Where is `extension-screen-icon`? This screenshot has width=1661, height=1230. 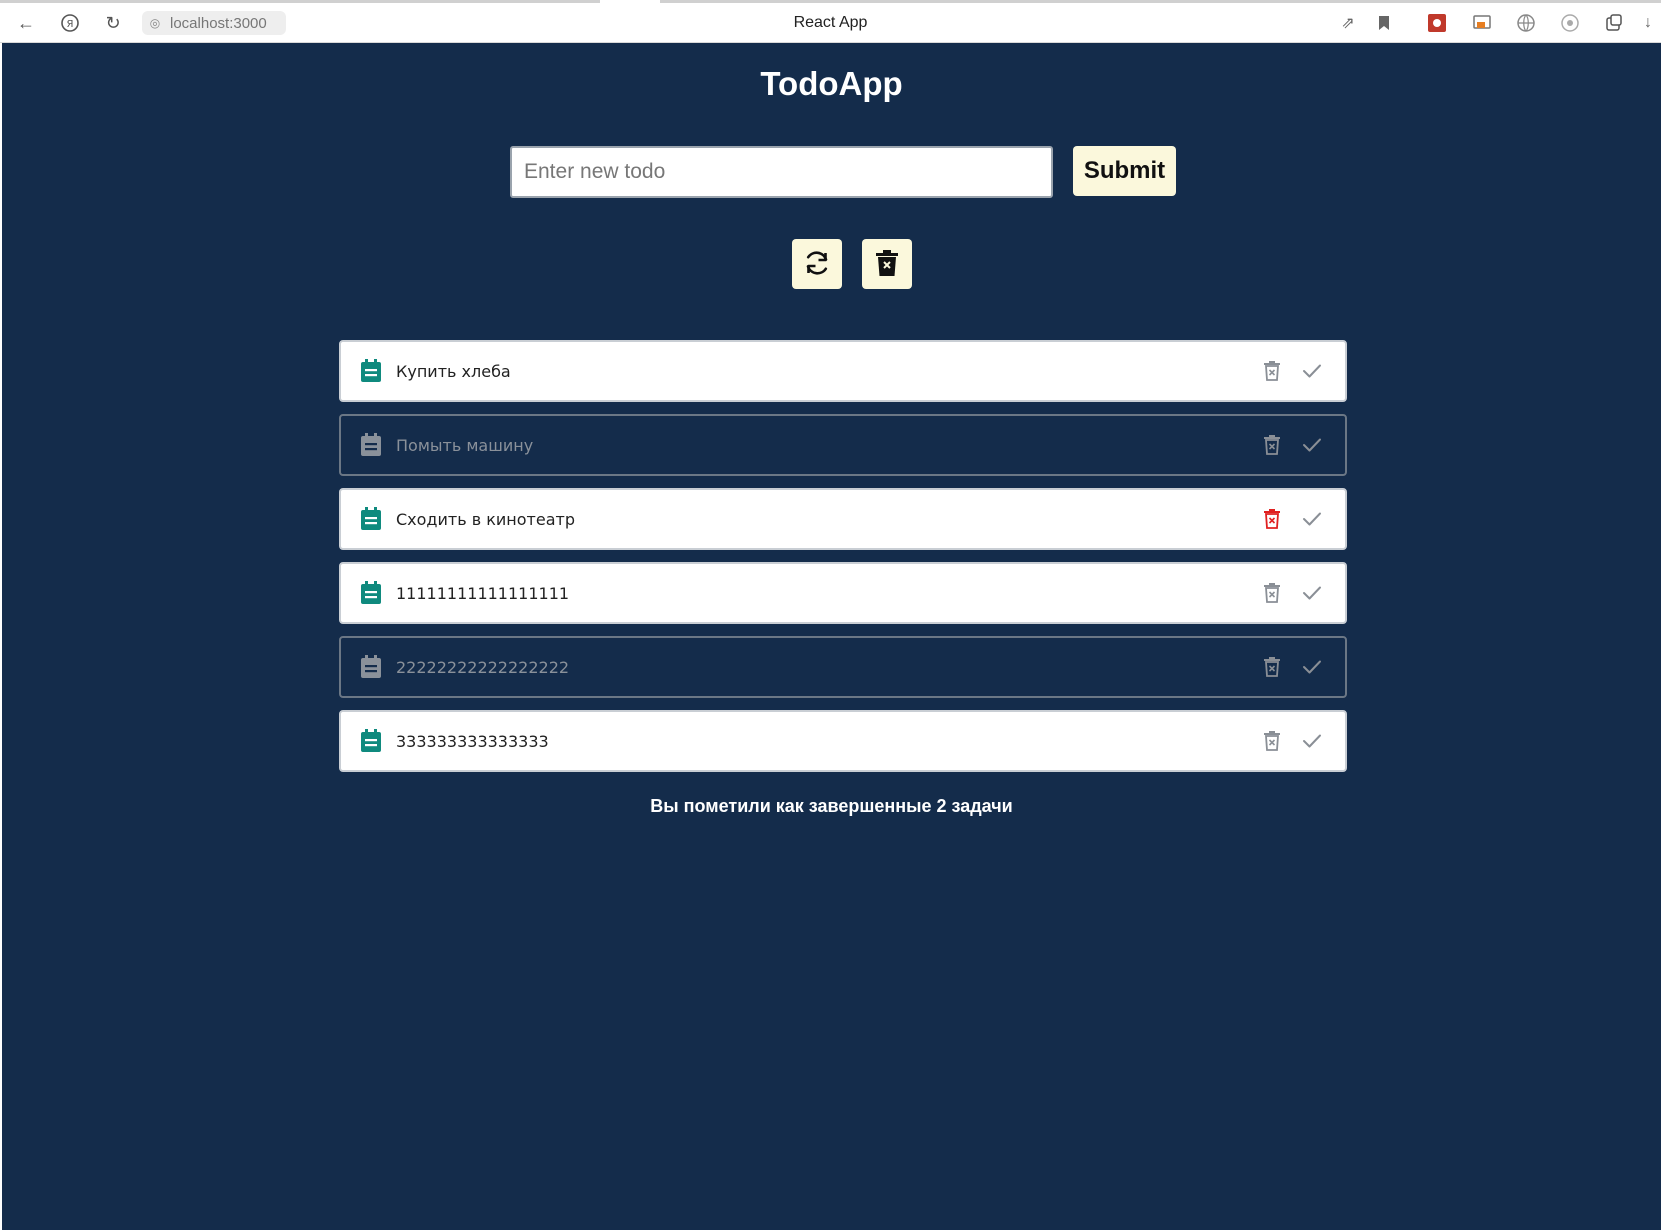 extension-screen-icon is located at coordinates (1482, 23).